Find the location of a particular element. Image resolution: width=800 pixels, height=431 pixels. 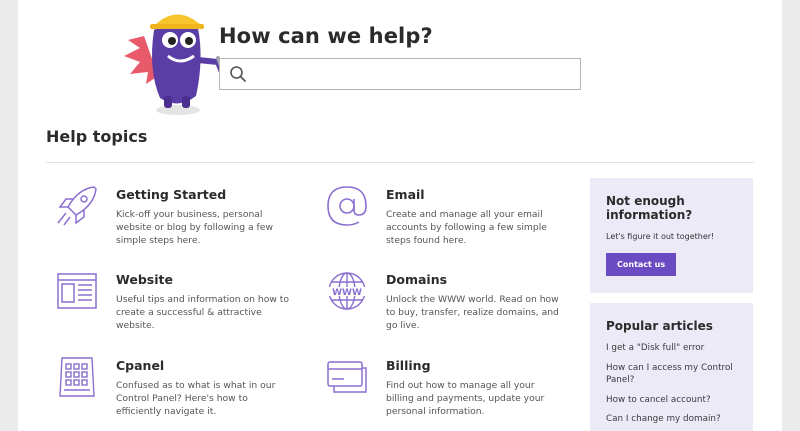

rocket-icon is located at coordinates (77, 206).